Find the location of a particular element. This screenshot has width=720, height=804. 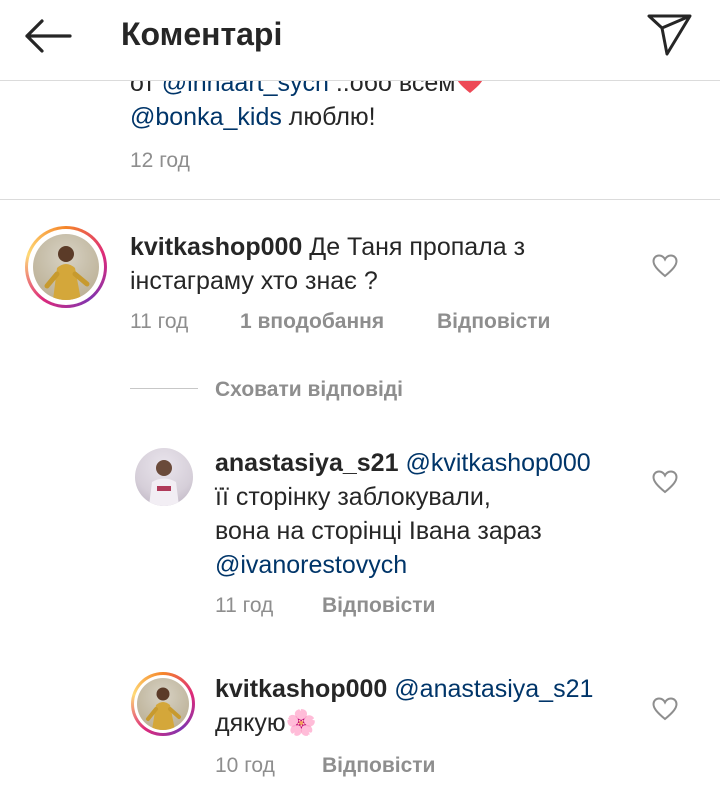

comment-username: anastasiya_s21 is located at coordinates (306, 463).